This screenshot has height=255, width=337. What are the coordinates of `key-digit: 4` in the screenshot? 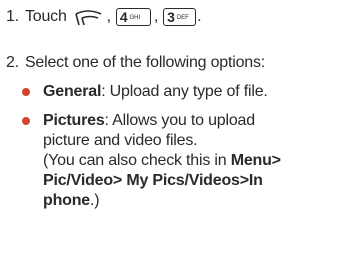 It's located at (123, 17).